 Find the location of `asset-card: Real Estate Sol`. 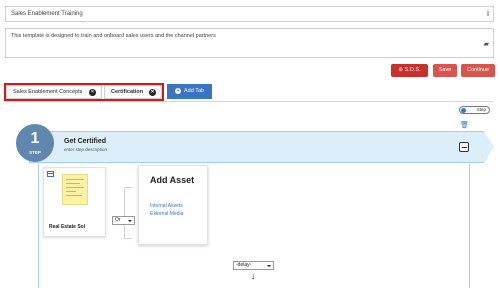

asset-card: Real Estate Sol is located at coordinates (74, 202).